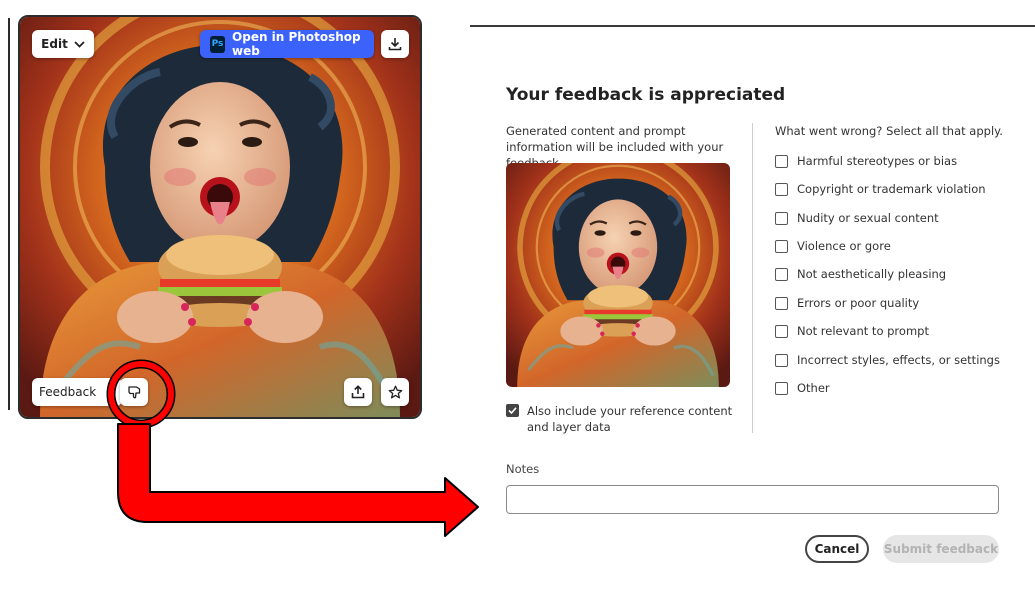  I want to click on reason-label: Incorrect styles, effects, or settings, so click(898, 360).